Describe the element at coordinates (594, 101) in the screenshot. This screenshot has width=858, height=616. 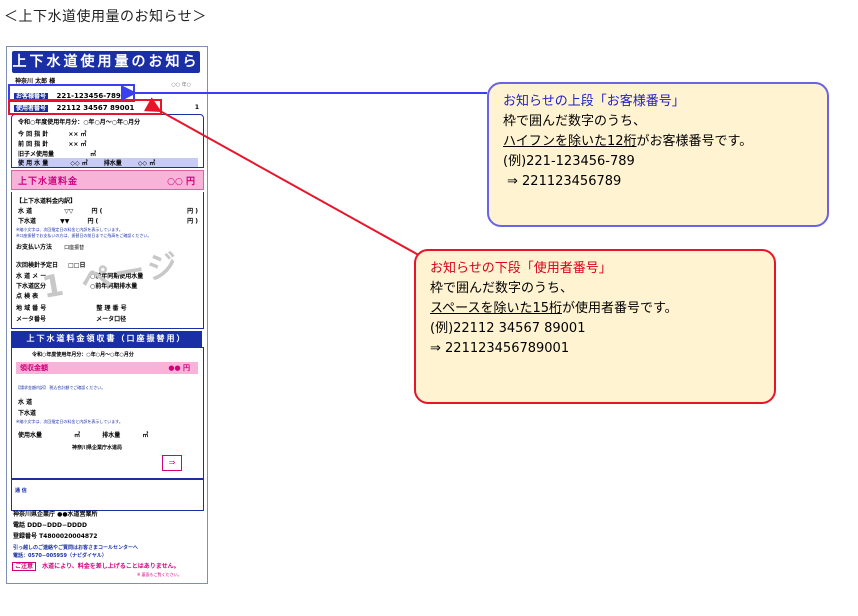
I see `customer-callout-heading: お知らせの上段「お客様番号」` at that location.